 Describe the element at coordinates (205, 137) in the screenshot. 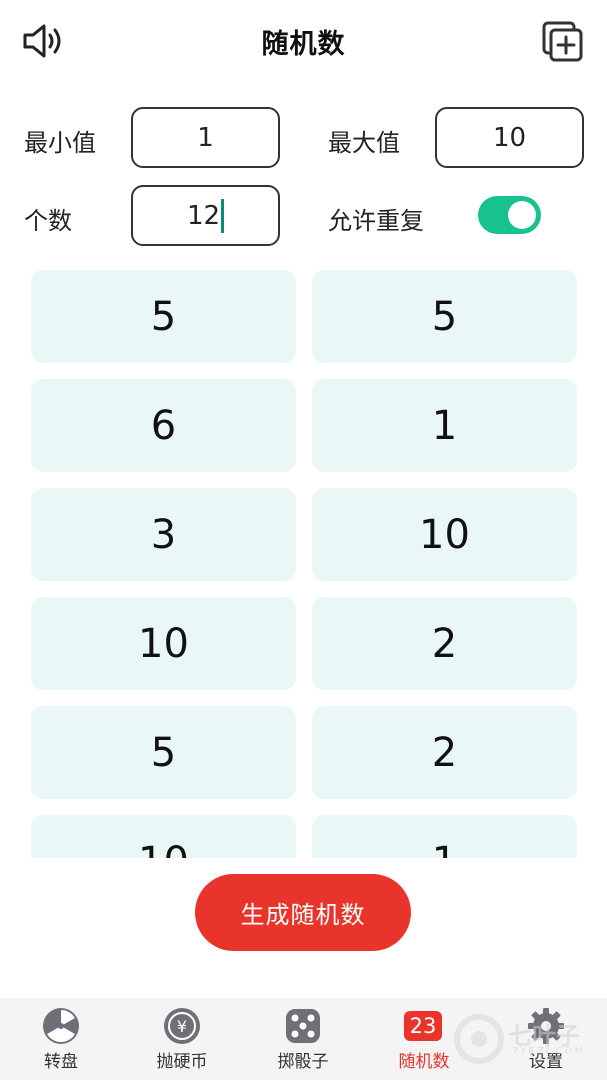

I see `min-input: 1` at that location.